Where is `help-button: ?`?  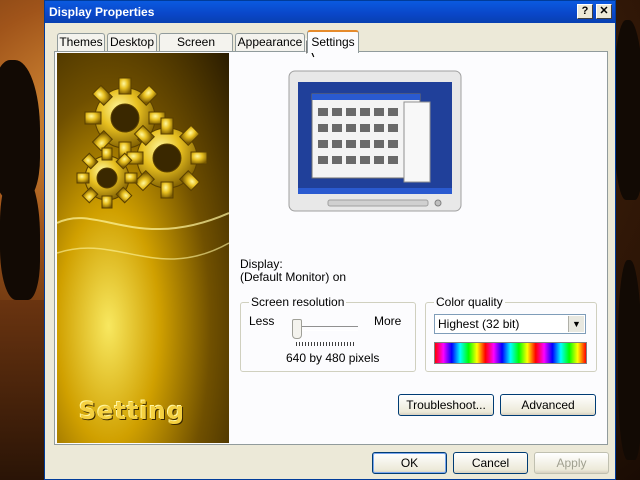
help-button: ? is located at coordinates (585, 11).